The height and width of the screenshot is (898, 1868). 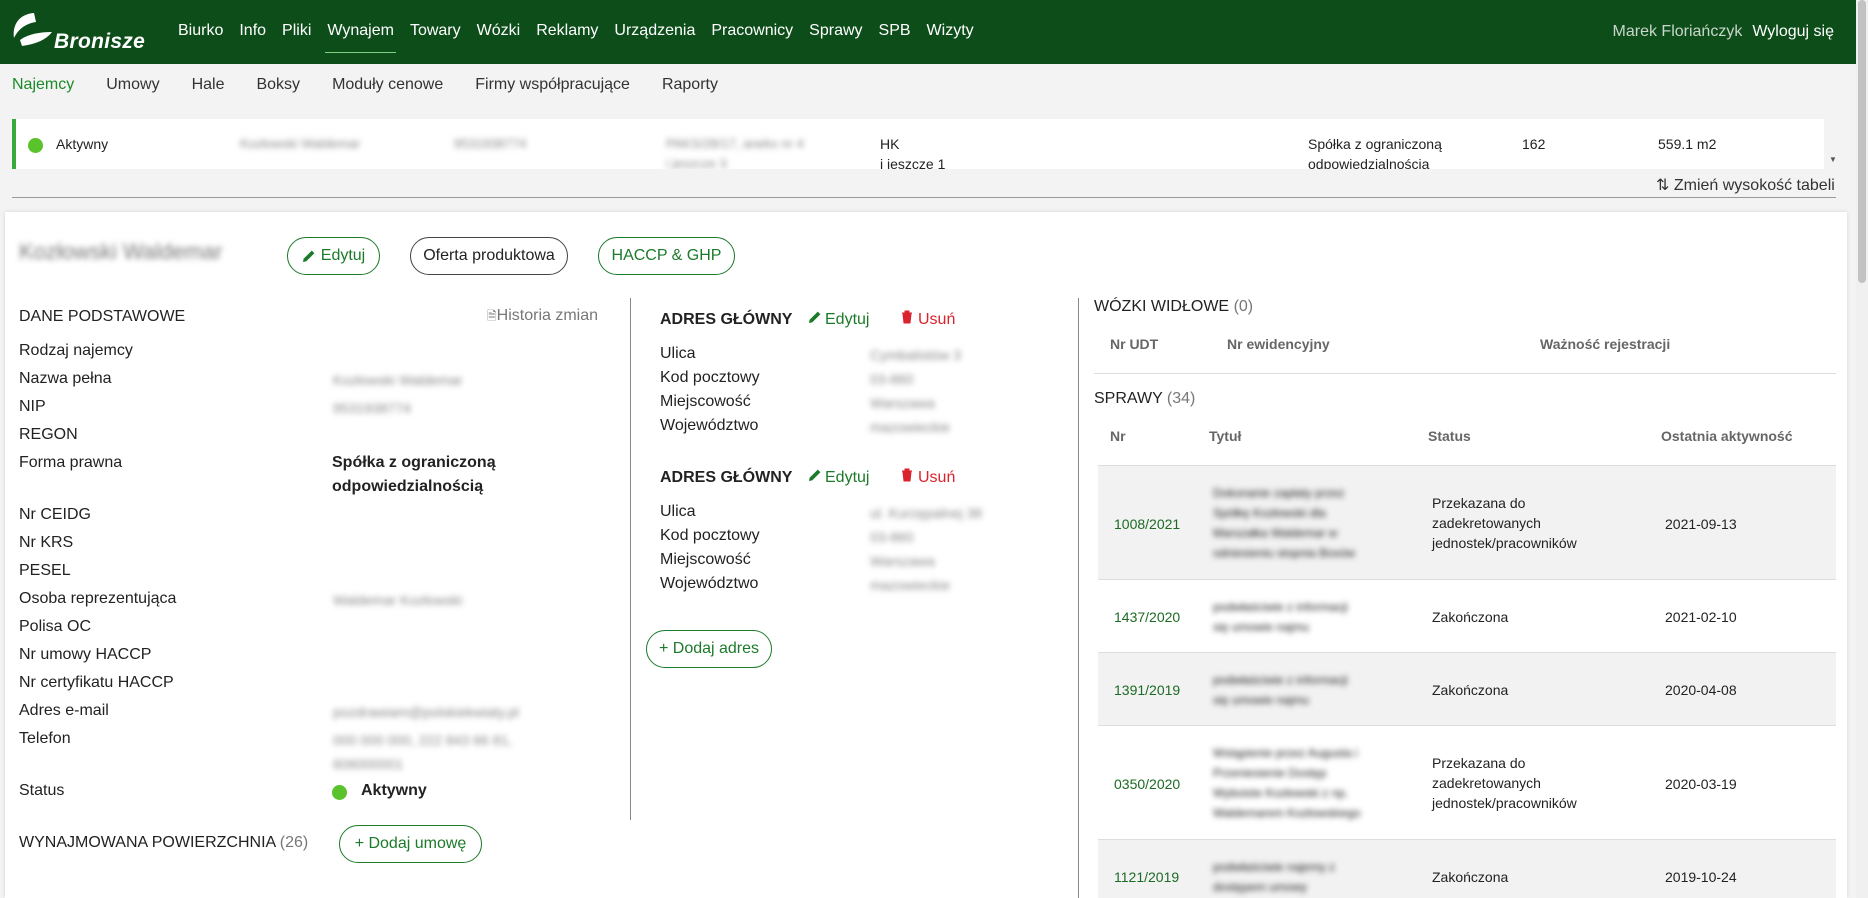 I want to click on row-boxes-more: i jeszcze 3, so click(x=696, y=162).